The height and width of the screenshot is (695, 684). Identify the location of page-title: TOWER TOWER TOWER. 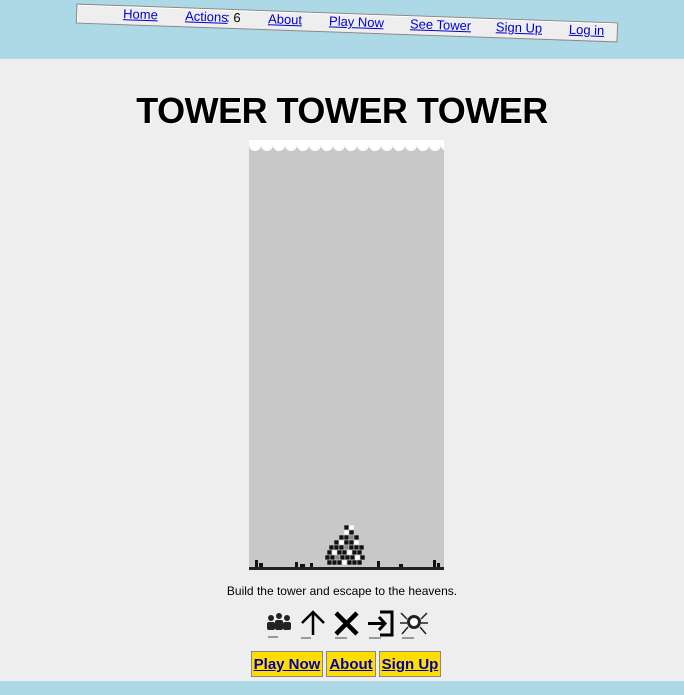
(342, 110).